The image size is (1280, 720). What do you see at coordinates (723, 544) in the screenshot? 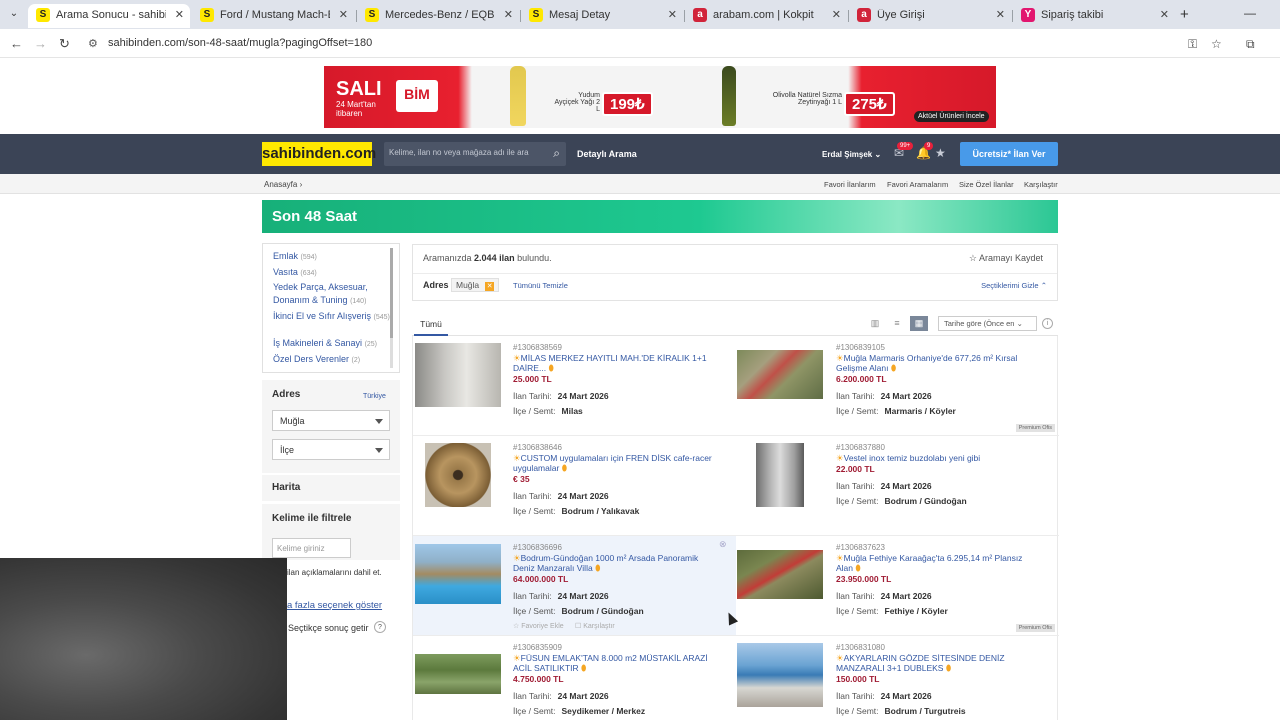
I see `close-icon: ⊗` at bounding box center [723, 544].